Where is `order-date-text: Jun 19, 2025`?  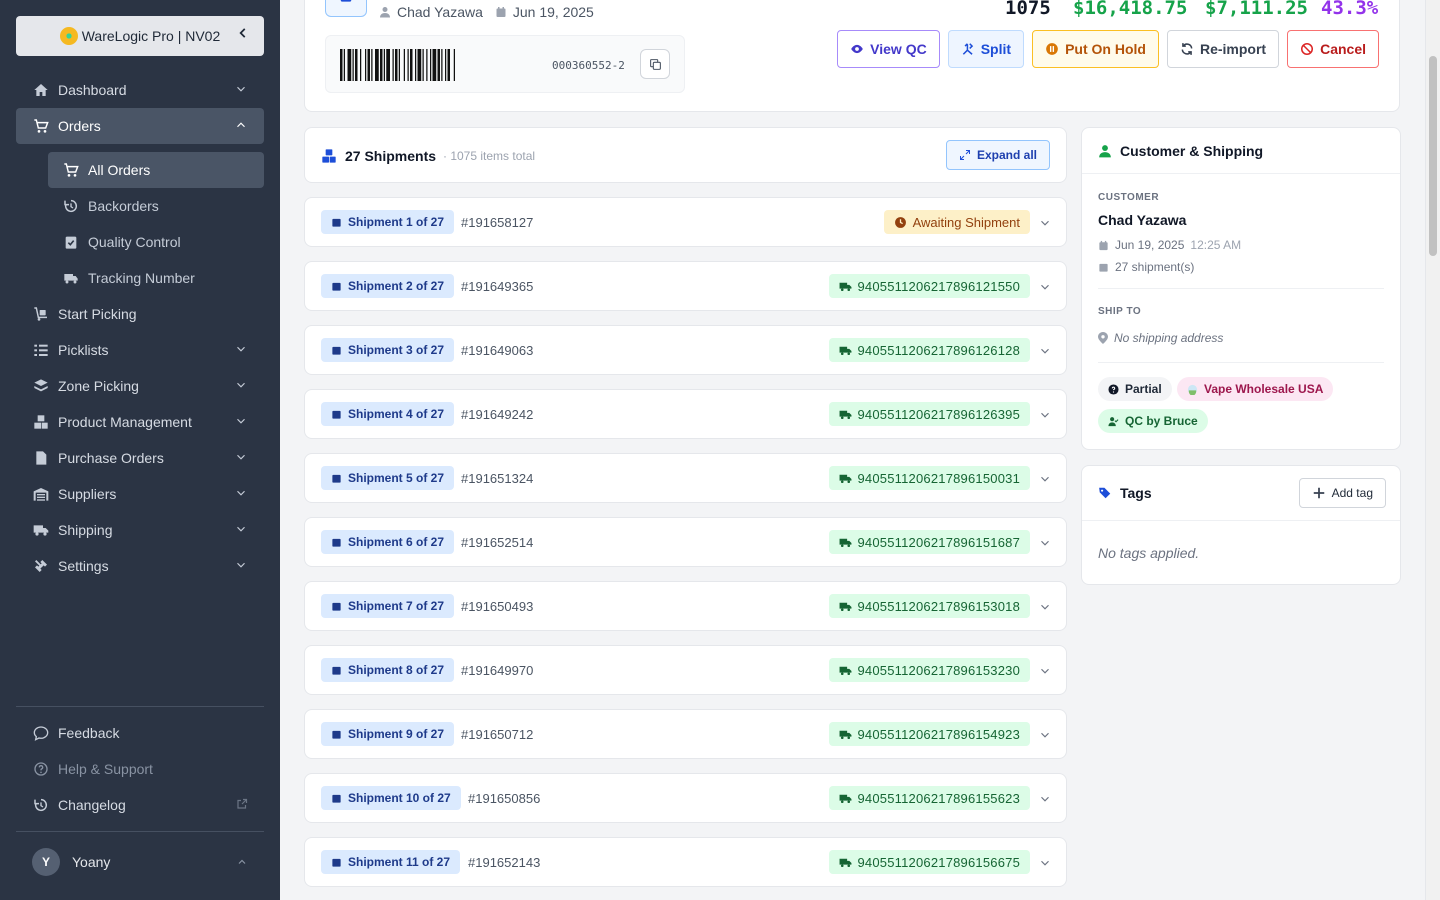 order-date-text: Jun 19, 2025 is located at coordinates (1150, 245).